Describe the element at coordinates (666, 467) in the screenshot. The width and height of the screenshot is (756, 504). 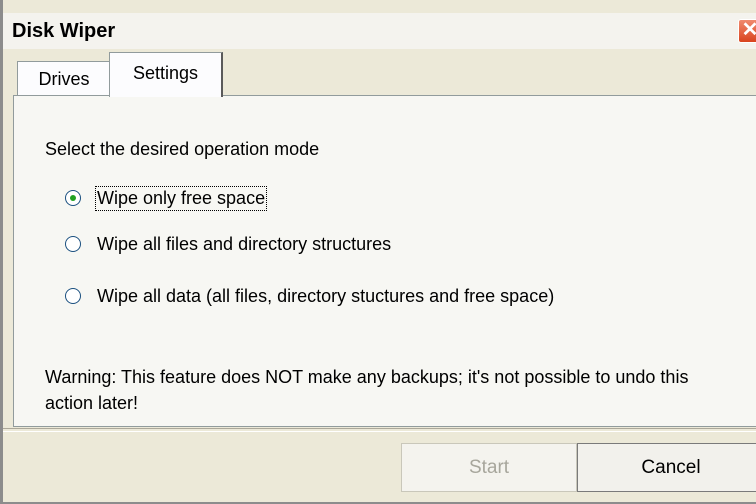
I see `cancel-button: Cancel` at that location.